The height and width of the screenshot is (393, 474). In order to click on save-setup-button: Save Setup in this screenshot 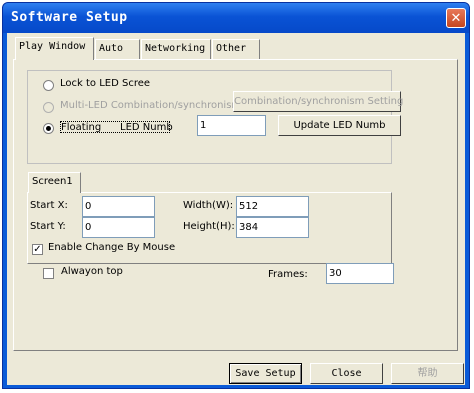, I will do `click(265, 373)`.